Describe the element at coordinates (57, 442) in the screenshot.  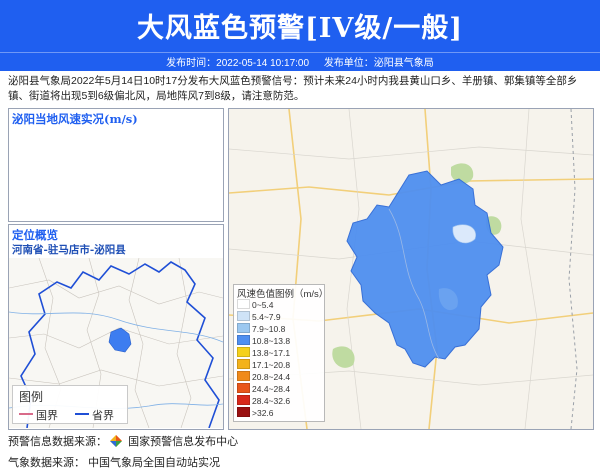
I see `warning-source-label: 预警信息数据来源：` at that location.